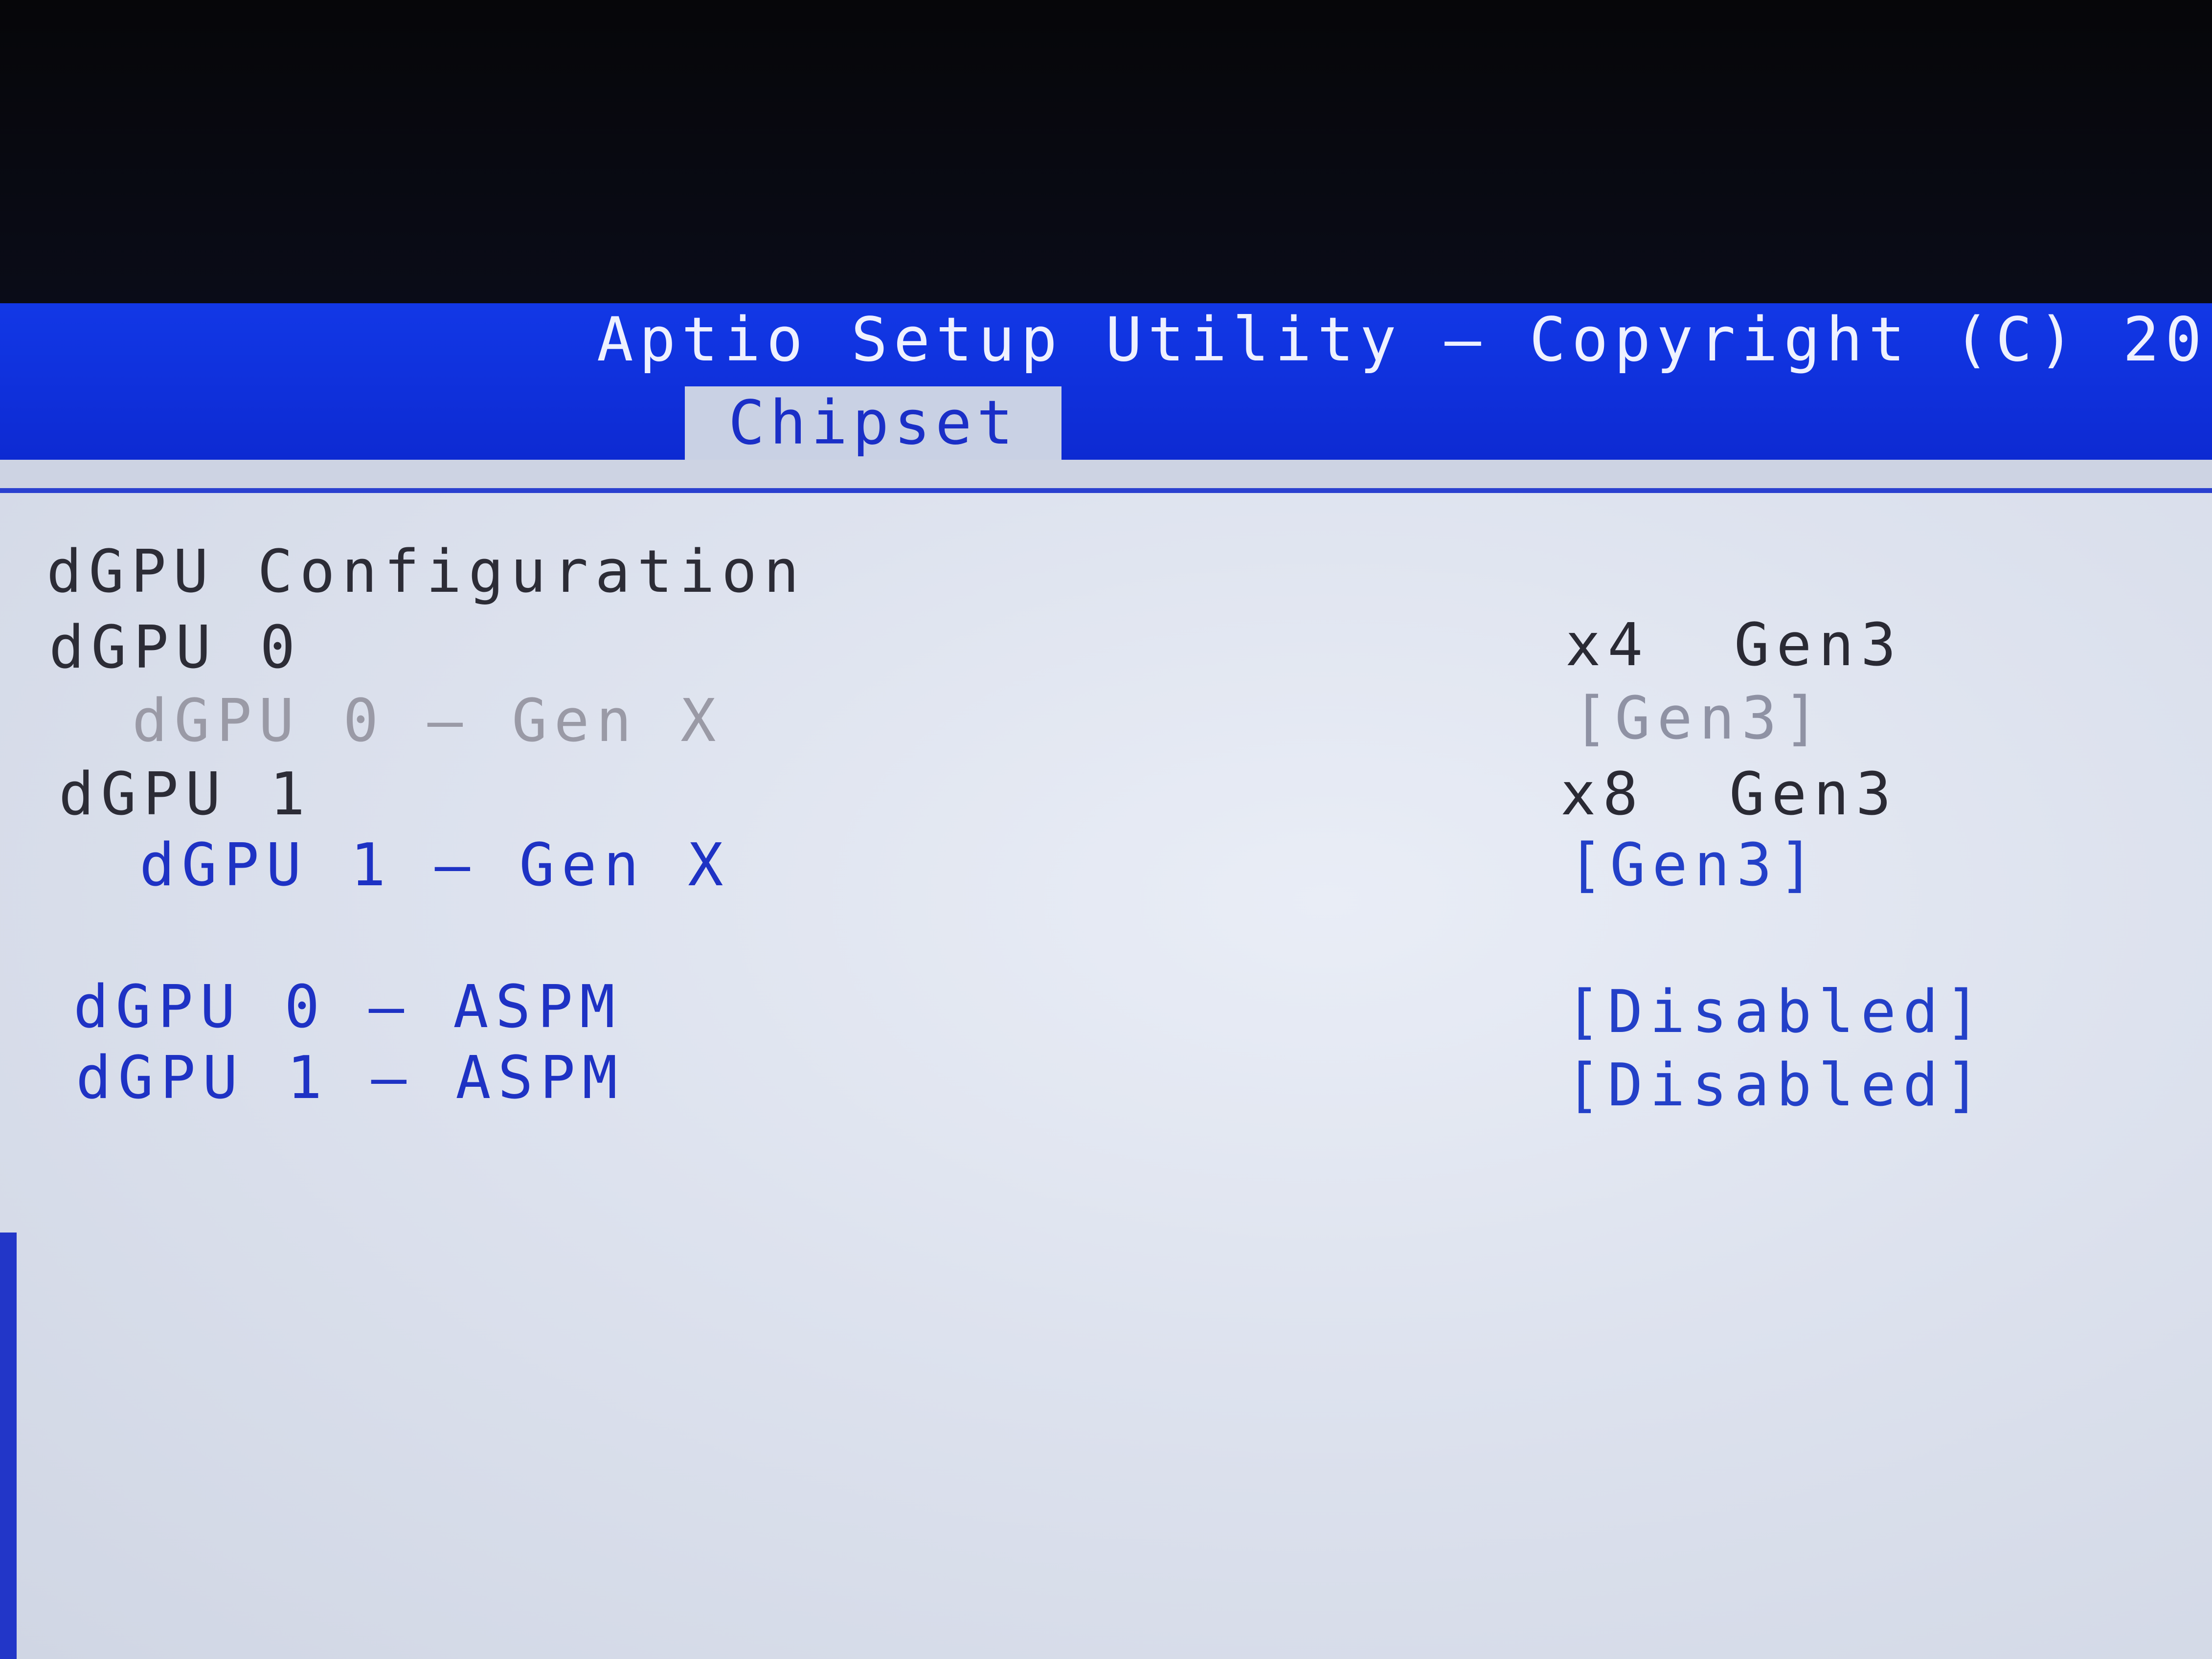 This screenshot has width=2212, height=1659. I want to click on dgpu1-label: dGPU 1, so click(185, 795).